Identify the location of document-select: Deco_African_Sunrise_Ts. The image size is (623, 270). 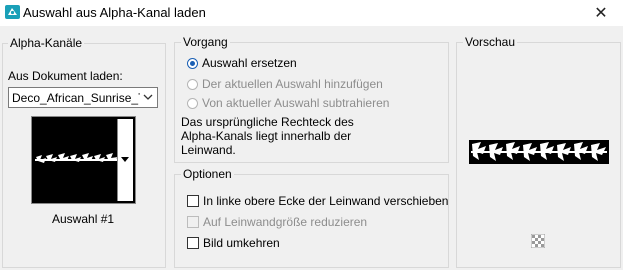
(83, 97).